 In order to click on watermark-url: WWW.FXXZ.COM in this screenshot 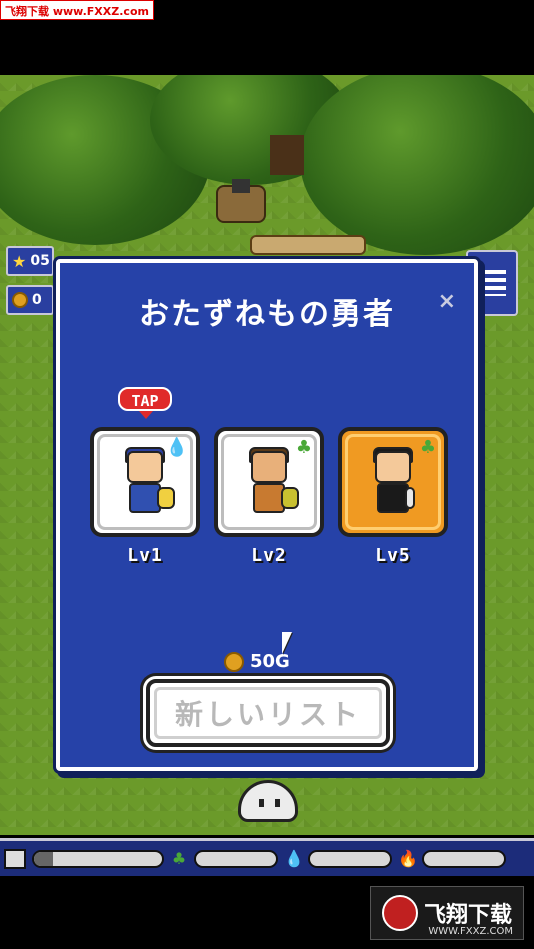, I will do `click(470, 931)`.